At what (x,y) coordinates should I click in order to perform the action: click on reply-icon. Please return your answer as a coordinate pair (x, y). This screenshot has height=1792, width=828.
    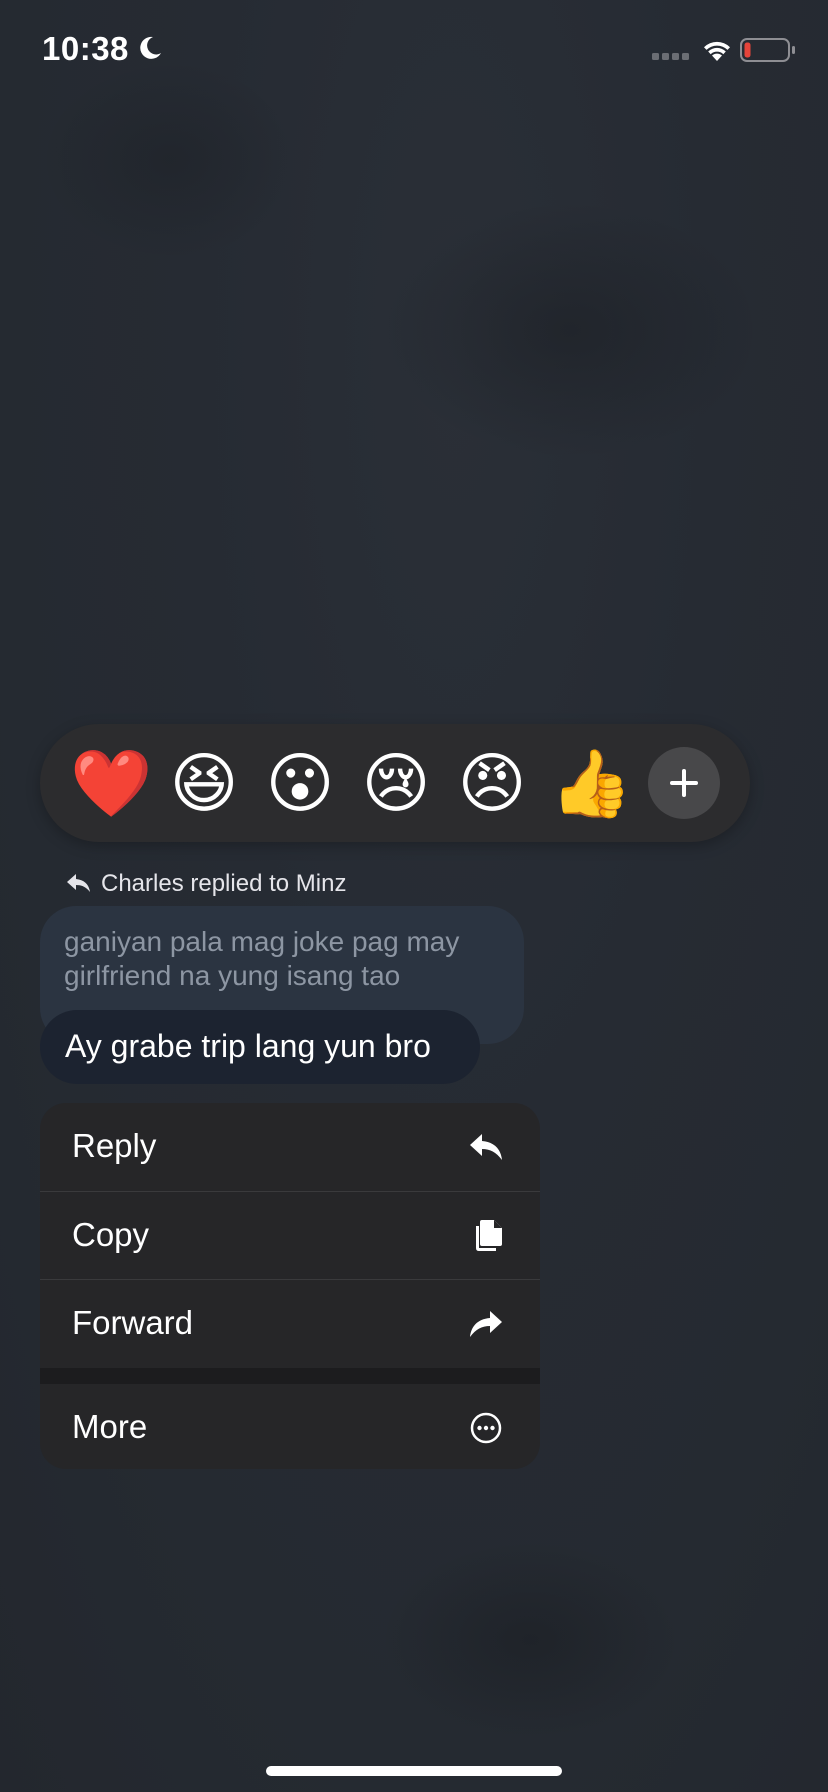
    Looking at the image, I should click on (486, 1147).